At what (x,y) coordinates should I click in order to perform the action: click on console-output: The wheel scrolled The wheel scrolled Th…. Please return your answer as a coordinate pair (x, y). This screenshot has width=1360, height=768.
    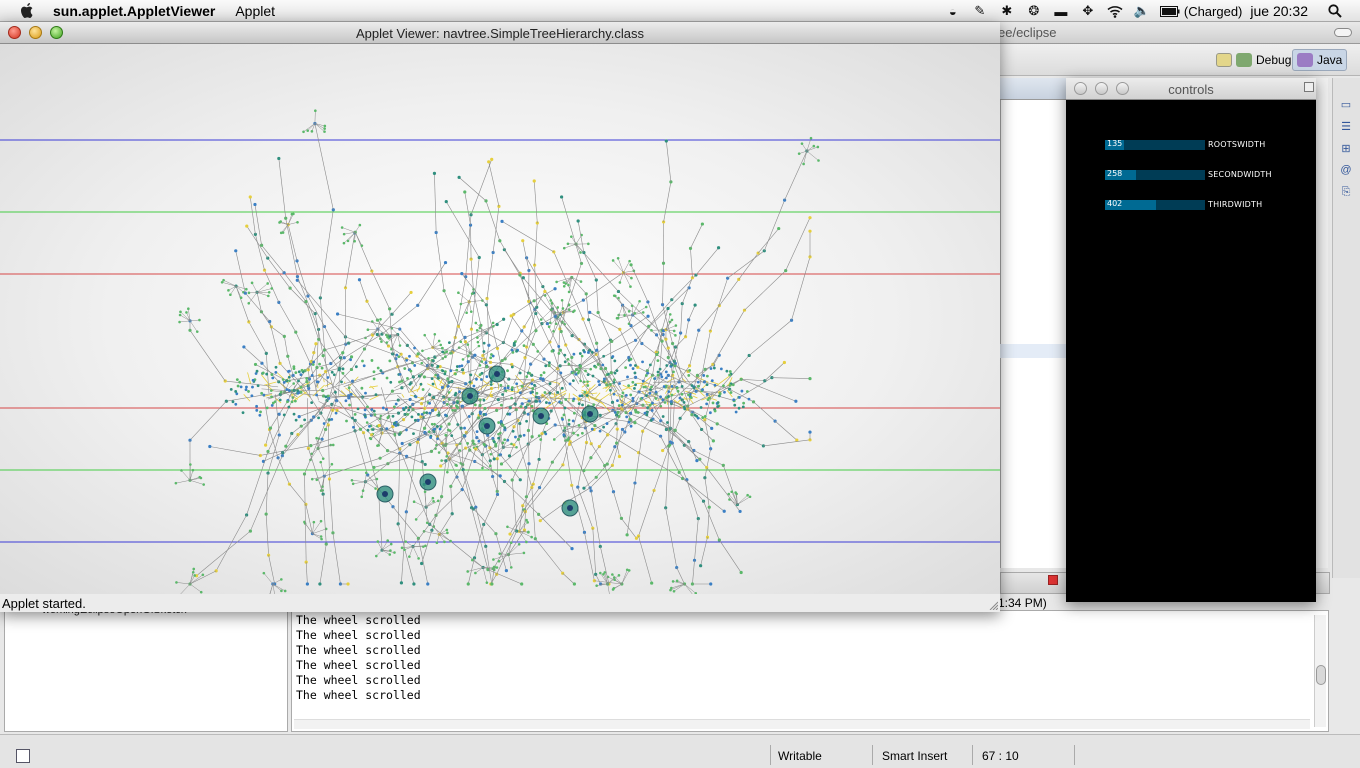
    Looking at the image, I should click on (810, 671).